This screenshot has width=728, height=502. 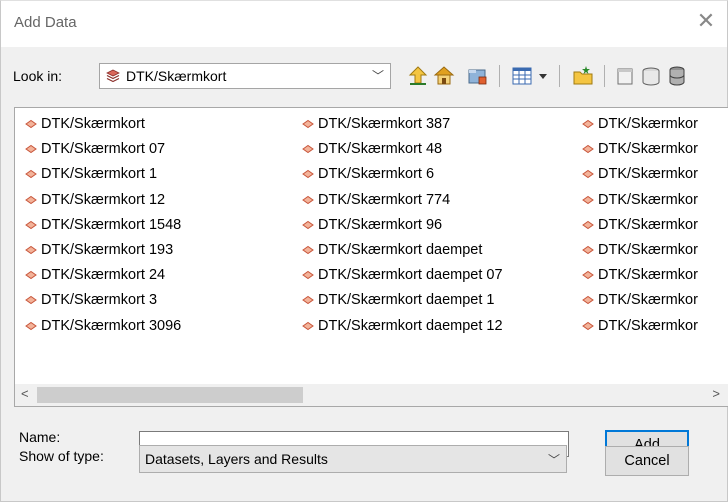 I want to click on new-server-button, so click(x=676, y=76).